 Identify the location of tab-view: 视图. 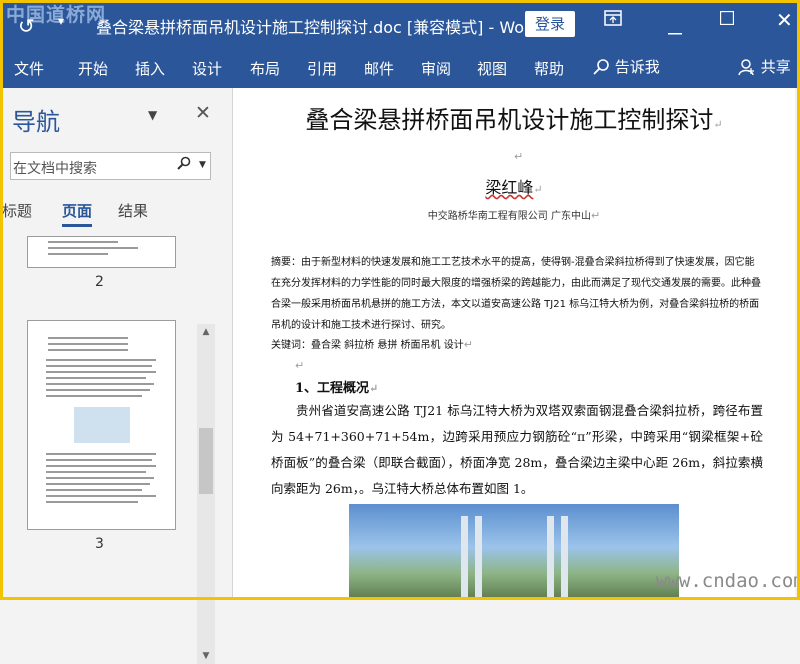
(492, 68).